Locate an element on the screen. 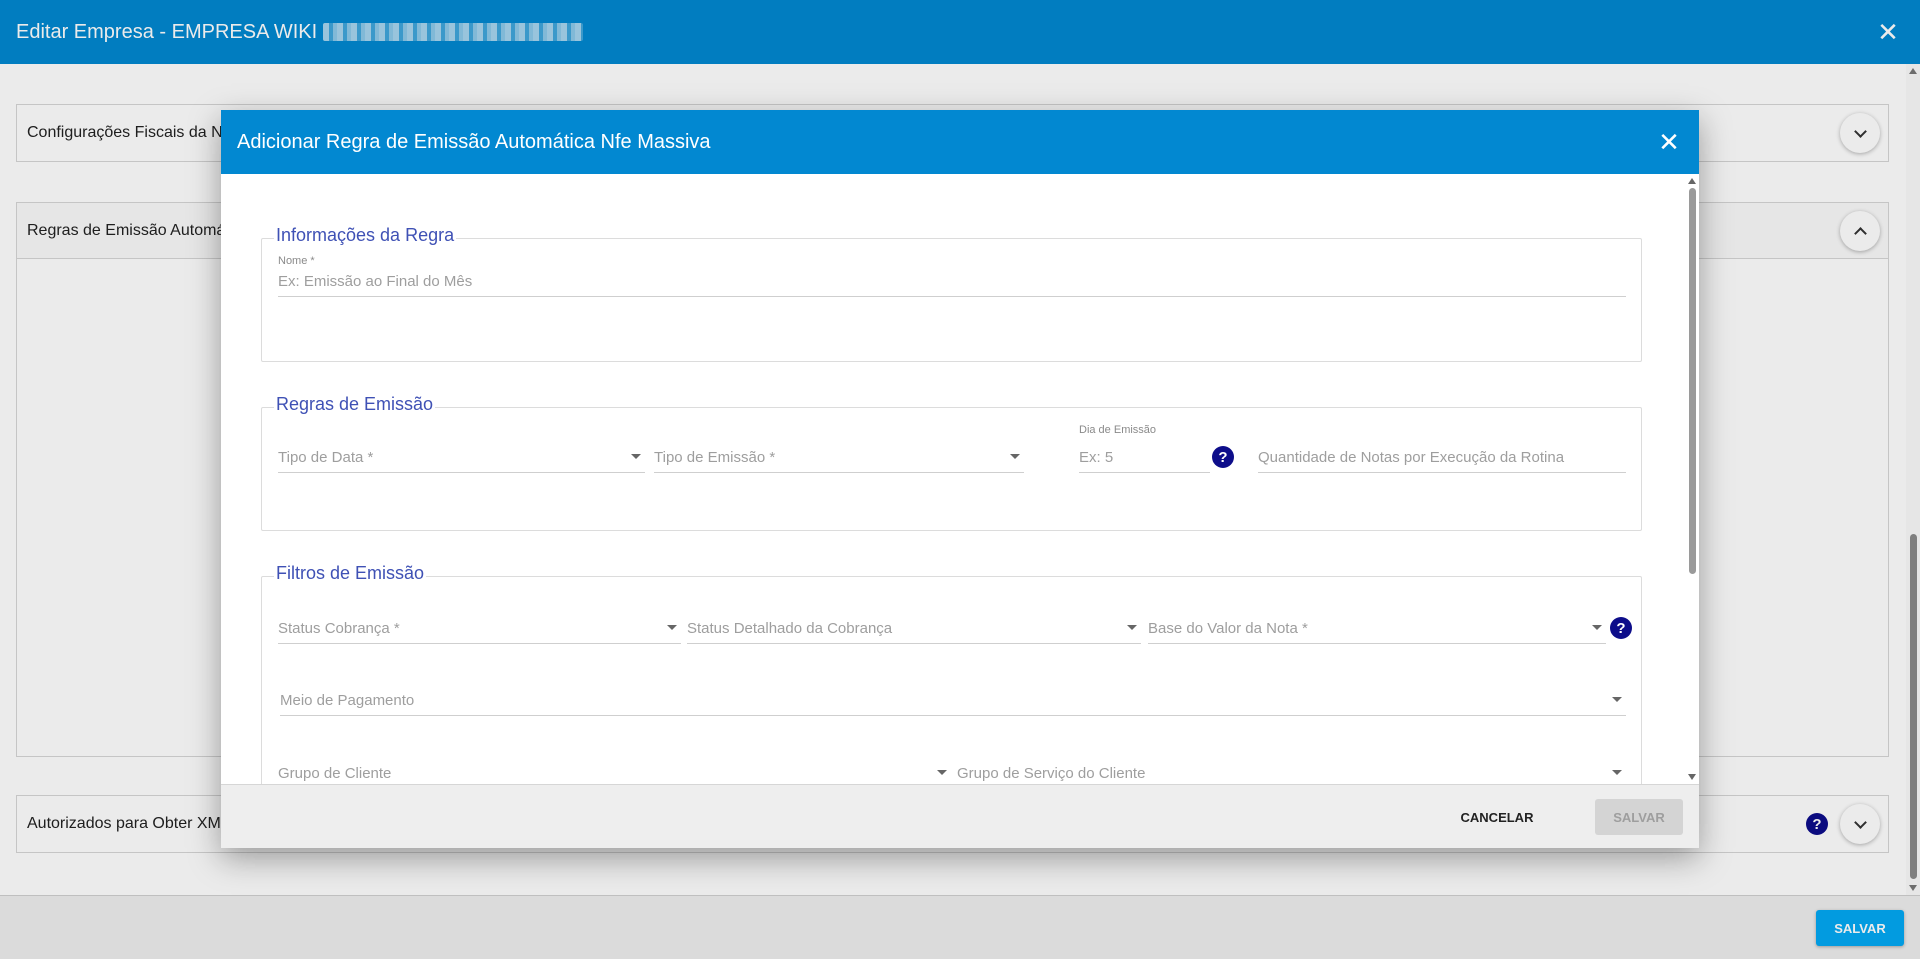  section-legend: Filtros de Emissão is located at coordinates (350, 573).